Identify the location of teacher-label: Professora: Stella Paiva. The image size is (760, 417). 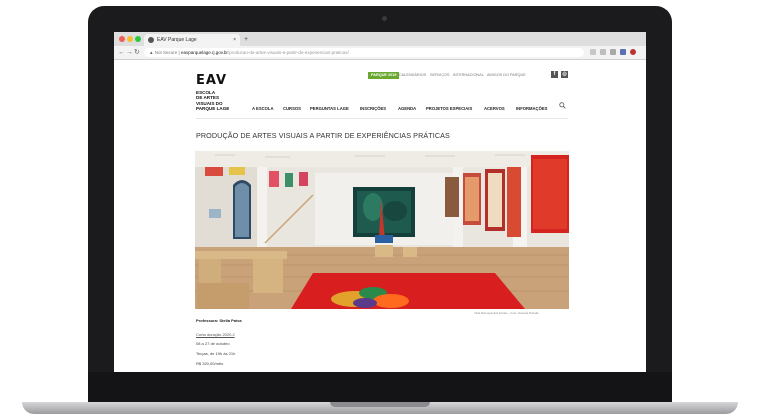
(219, 320).